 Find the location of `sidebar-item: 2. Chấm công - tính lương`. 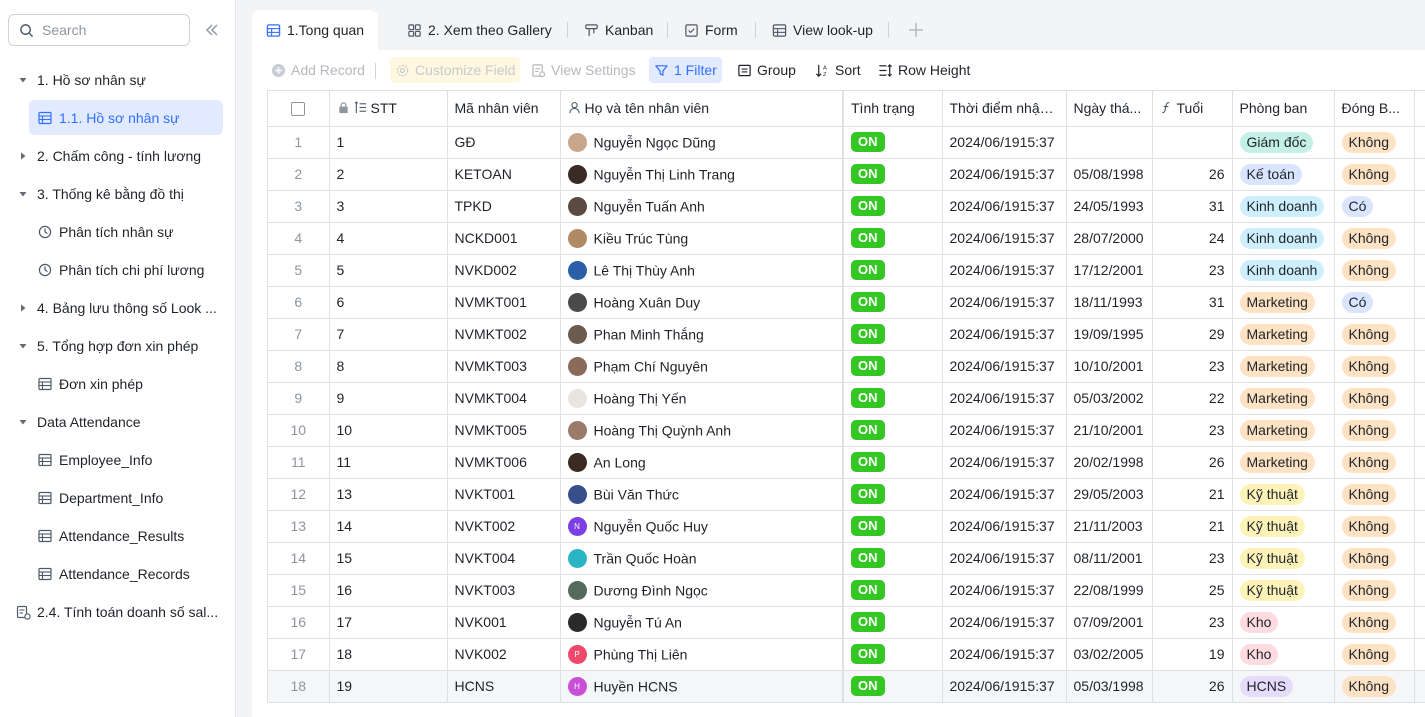

sidebar-item: 2. Chấm công - tính lương is located at coordinates (118, 156).